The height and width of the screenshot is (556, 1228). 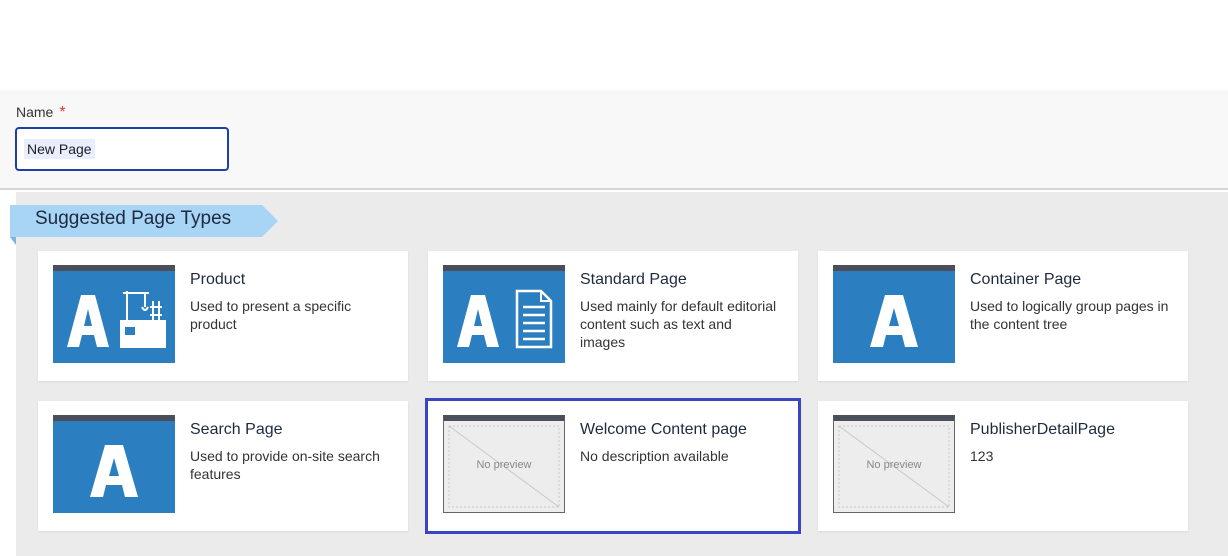 I want to click on product-icon, so click(x=114, y=314).